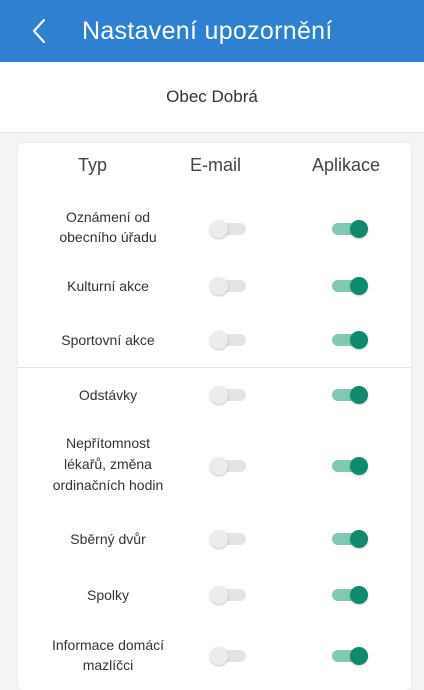  I want to click on table-row: Kulturní akce, so click(214, 286).